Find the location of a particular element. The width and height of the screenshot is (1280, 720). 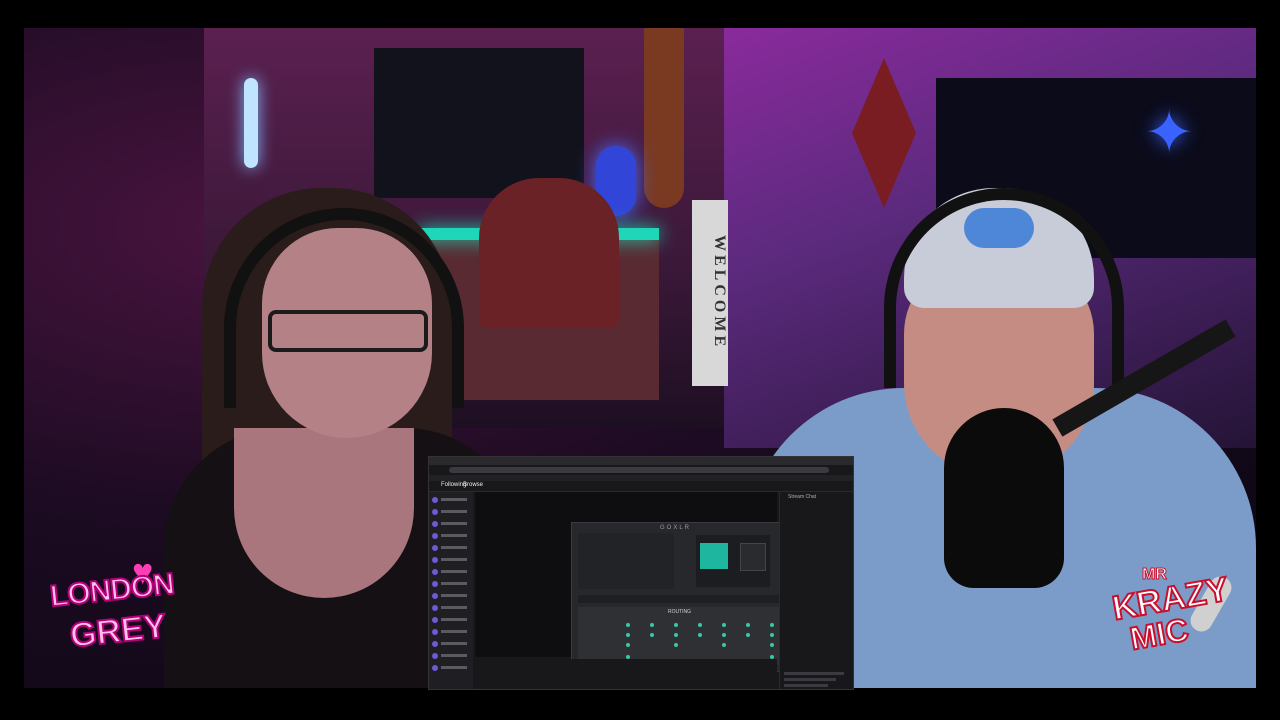

microphone is located at coordinates (1004, 498).